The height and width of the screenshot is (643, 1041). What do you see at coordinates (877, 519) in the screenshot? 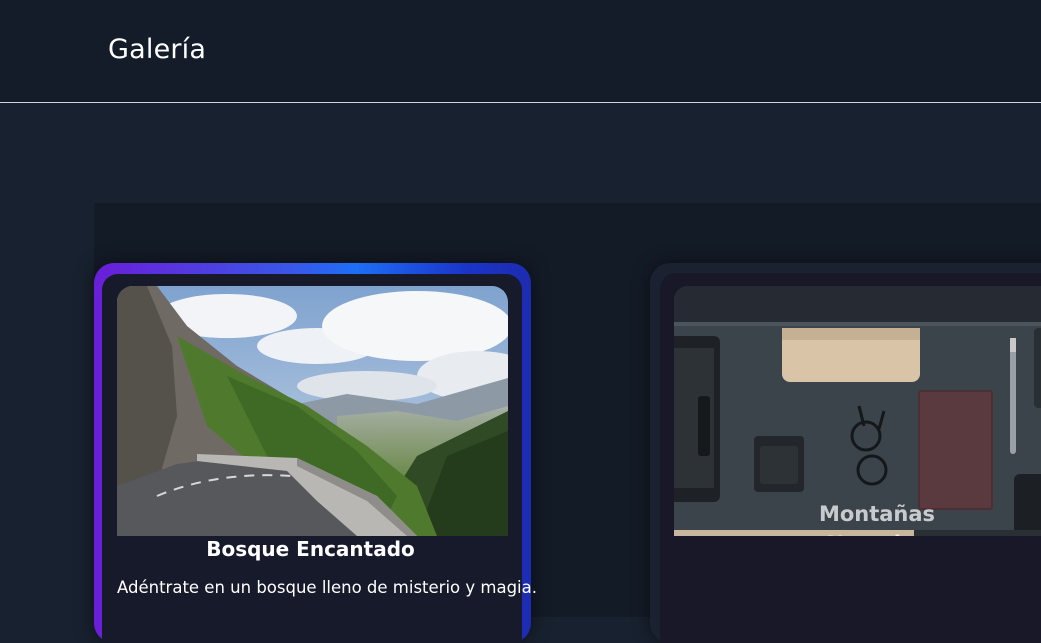
I see `card-title: Montañas Nevadas` at bounding box center [877, 519].